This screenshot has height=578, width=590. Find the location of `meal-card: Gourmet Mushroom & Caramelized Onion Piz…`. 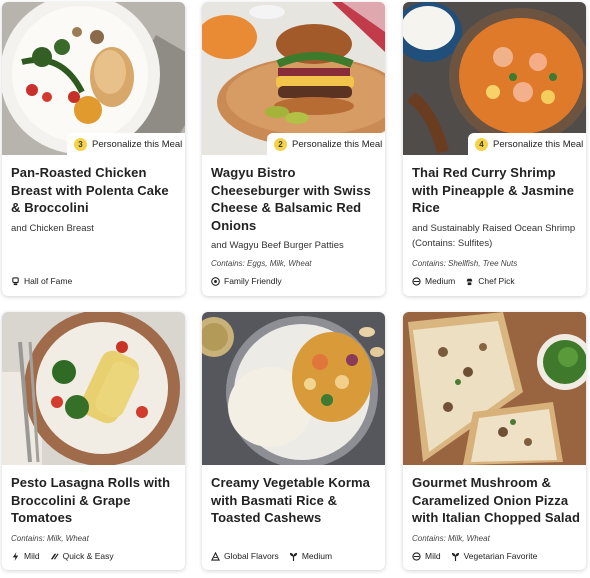

meal-card: Gourmet Mushroom & Caramelized Onion Piz… is located at coordinates (494, 441).